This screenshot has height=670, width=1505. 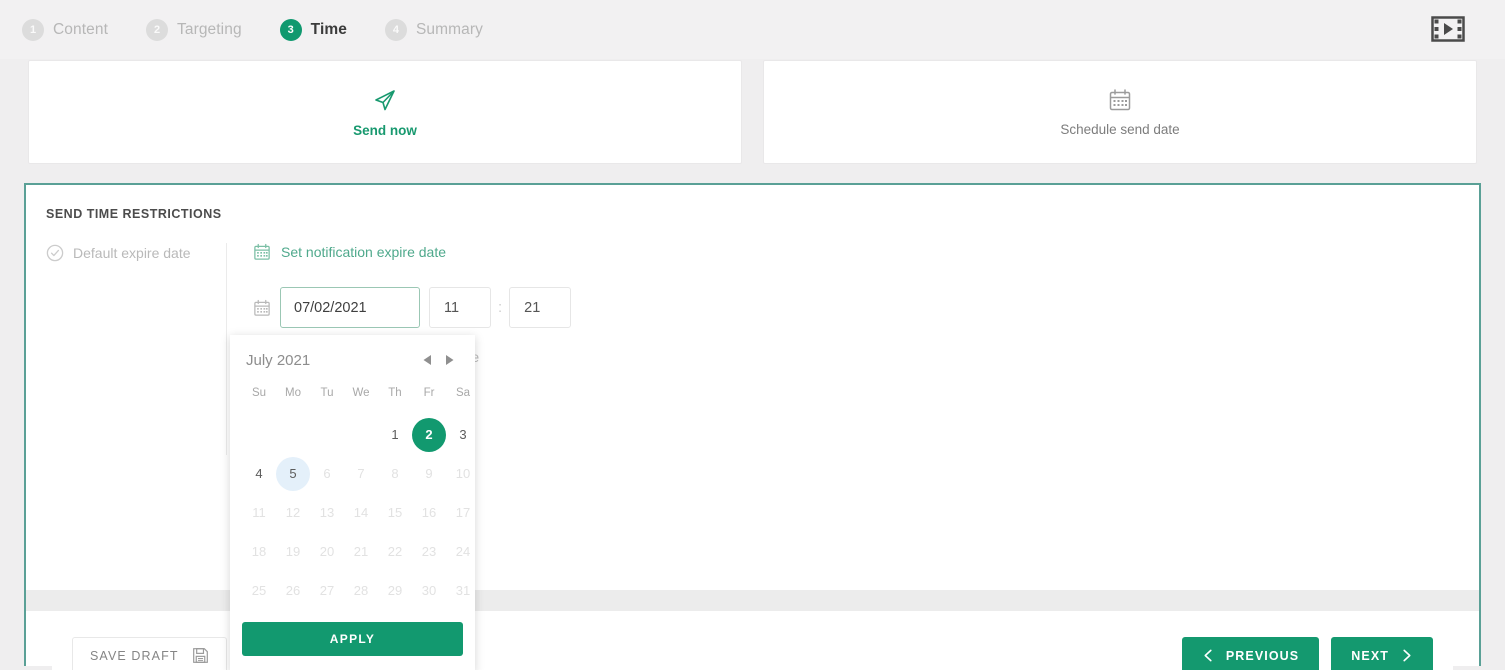 What do you see at coordinates (449, 29) in the screenshot?
I see `step-label: Summary` at bounding box center [449, 29].